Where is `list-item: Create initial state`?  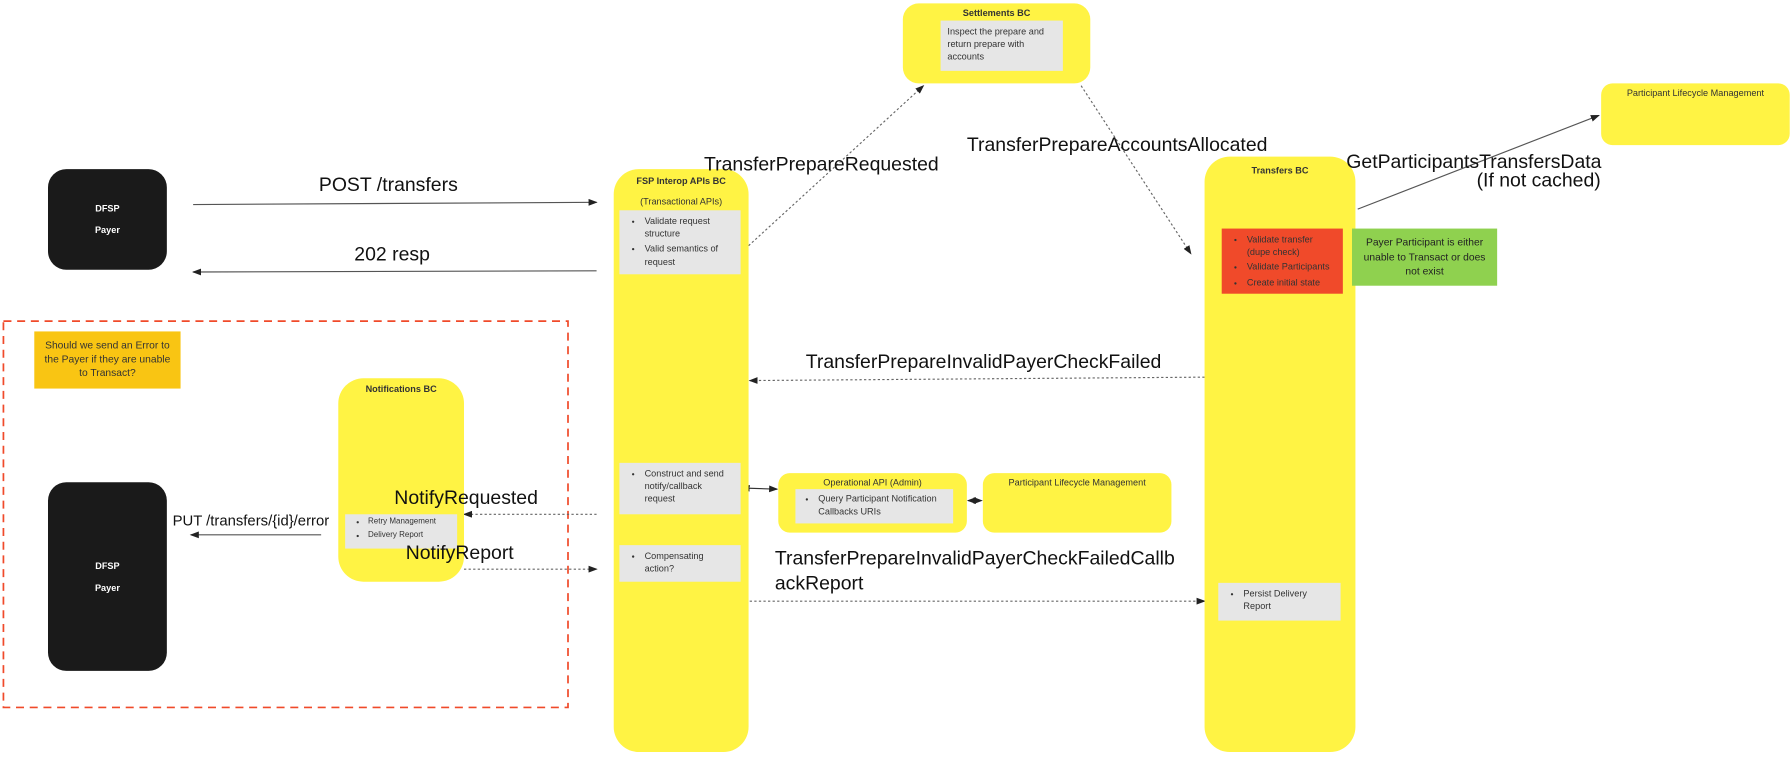 list-item: Create initial state is located at coordinates (1291, 282).